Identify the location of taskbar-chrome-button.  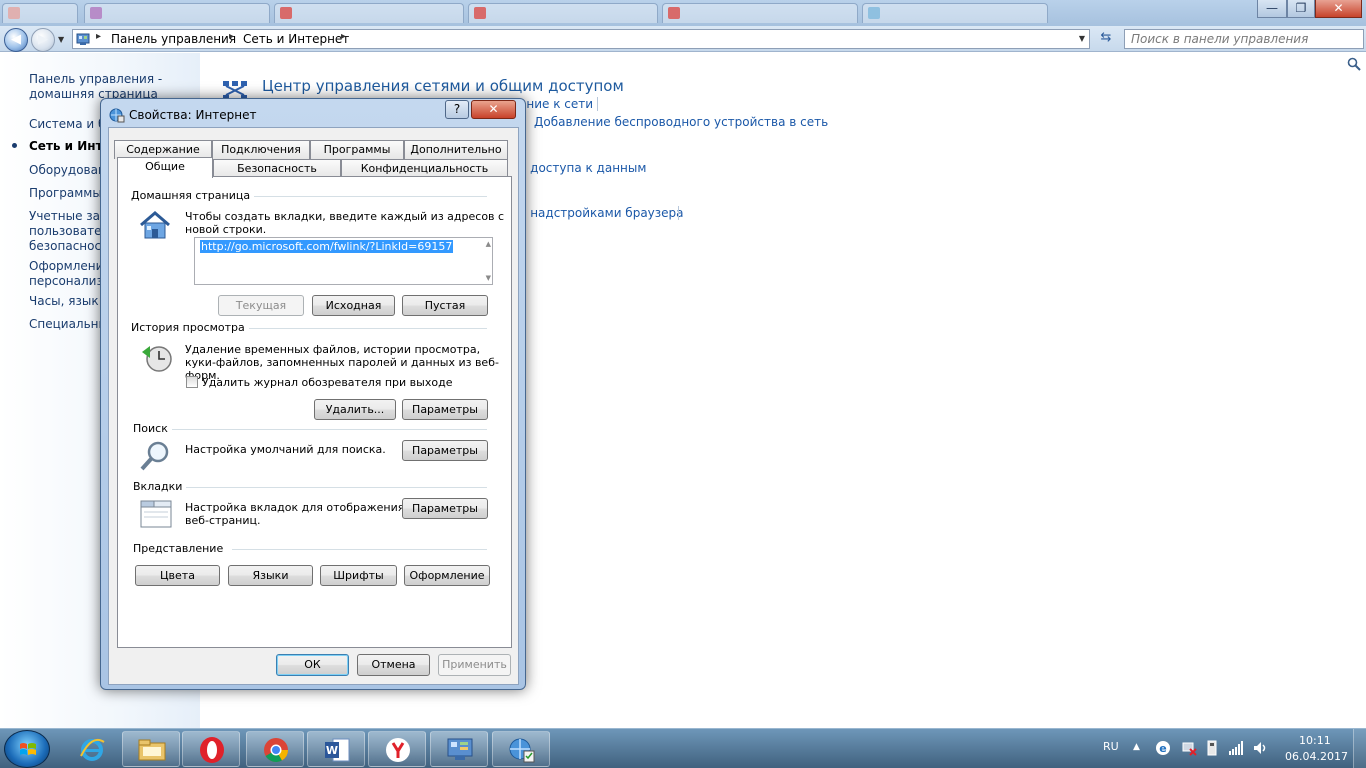
(275, 749).